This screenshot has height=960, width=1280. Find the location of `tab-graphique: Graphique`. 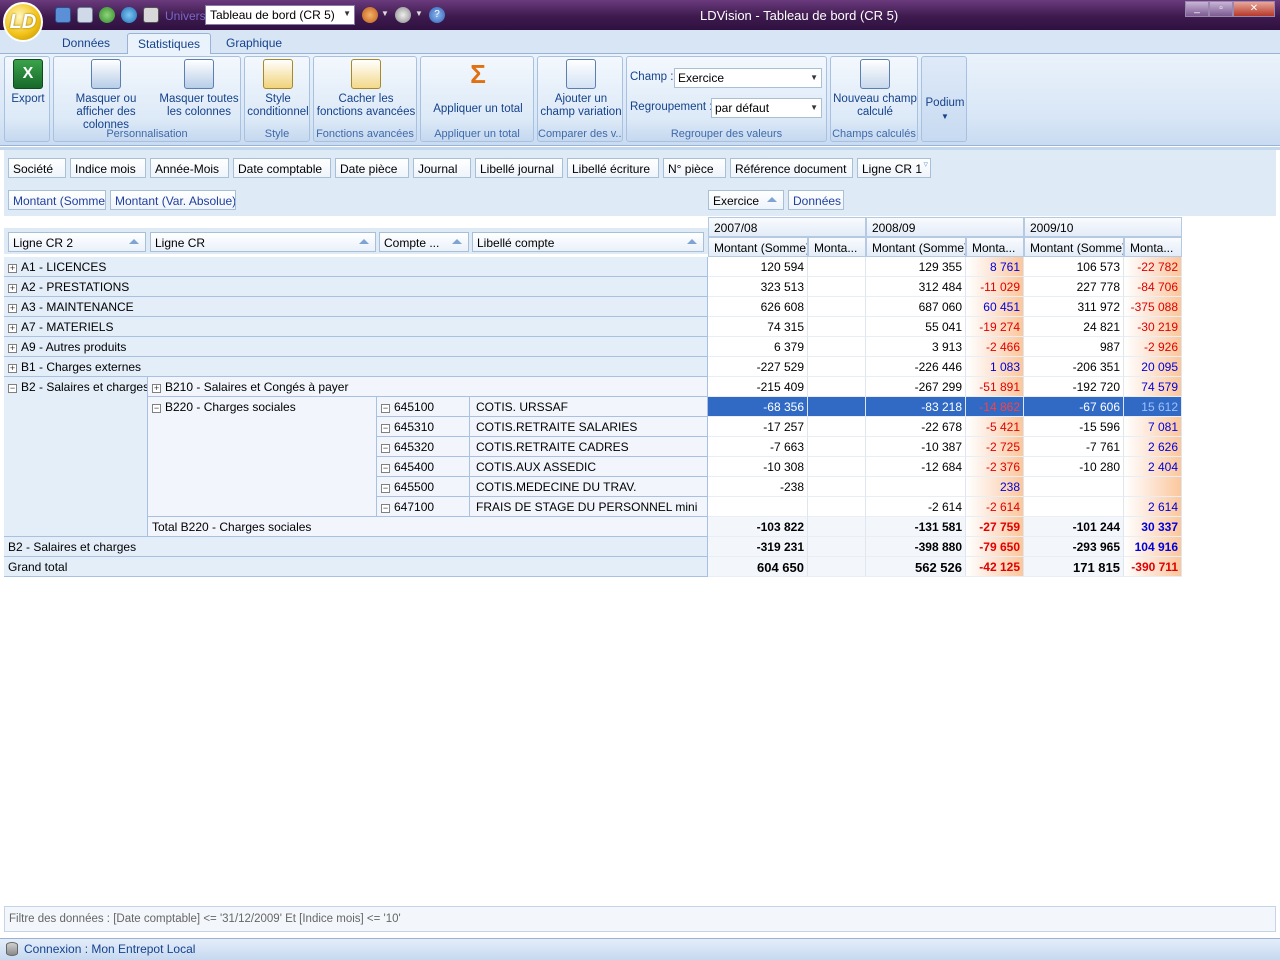

tab-graphique: Graphique is located at coordinates (254, 43).